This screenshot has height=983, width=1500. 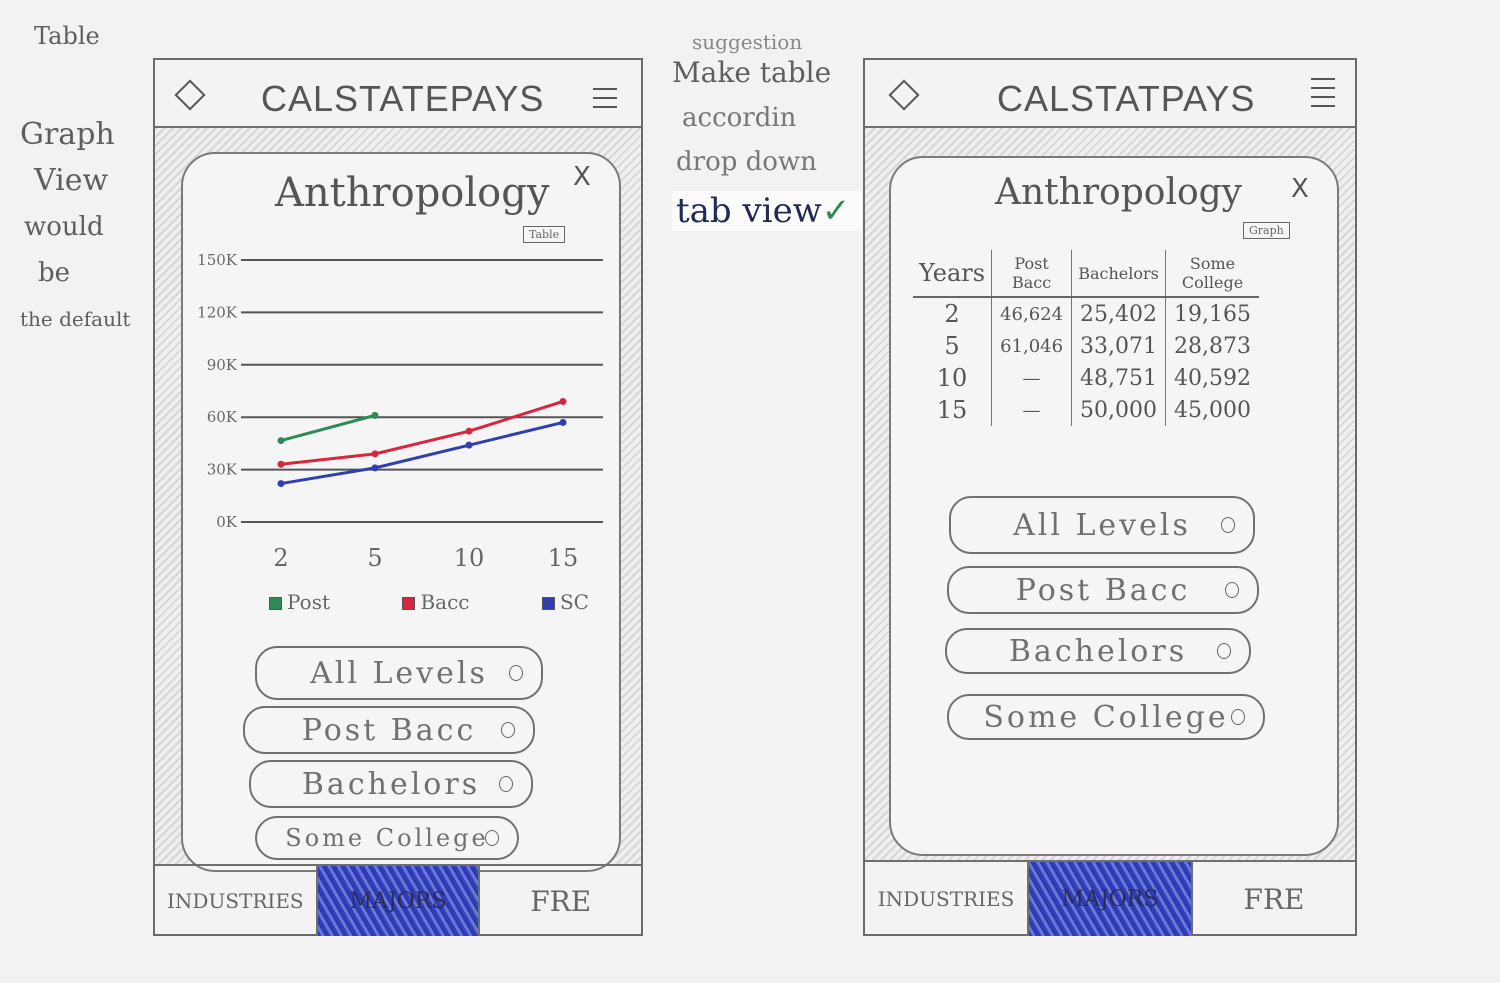 I want to click on column-header-bachelors: Bachelors, so click(x=1118, y=274).